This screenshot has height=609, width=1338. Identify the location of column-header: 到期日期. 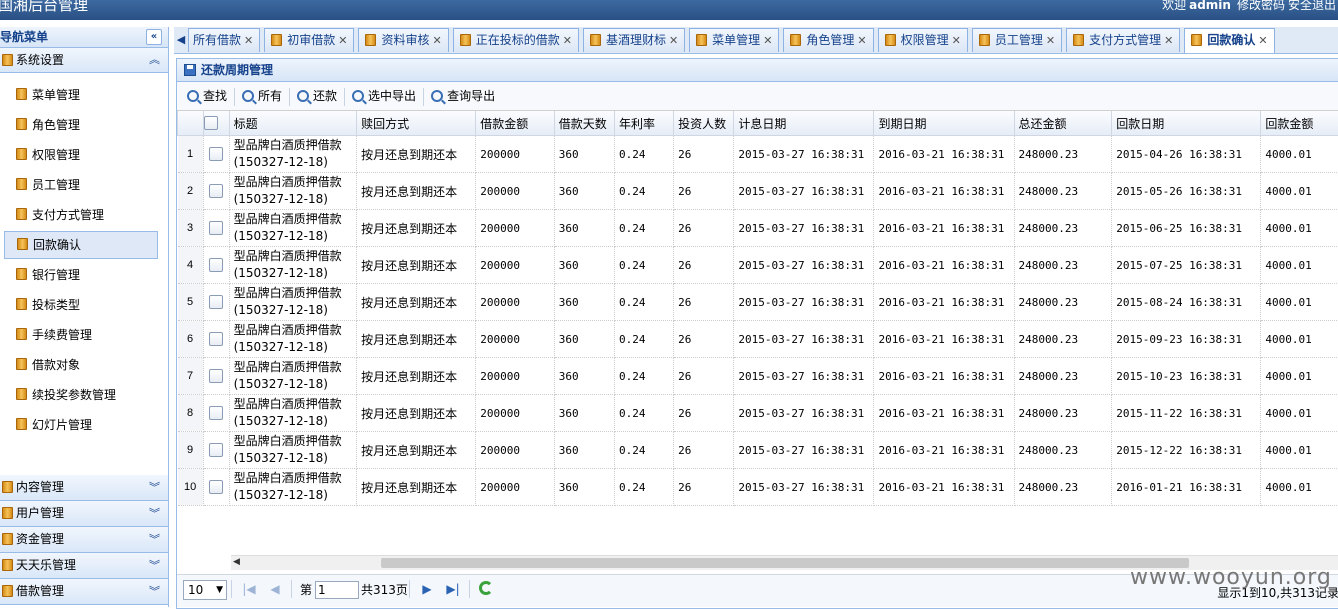
(944, 123).